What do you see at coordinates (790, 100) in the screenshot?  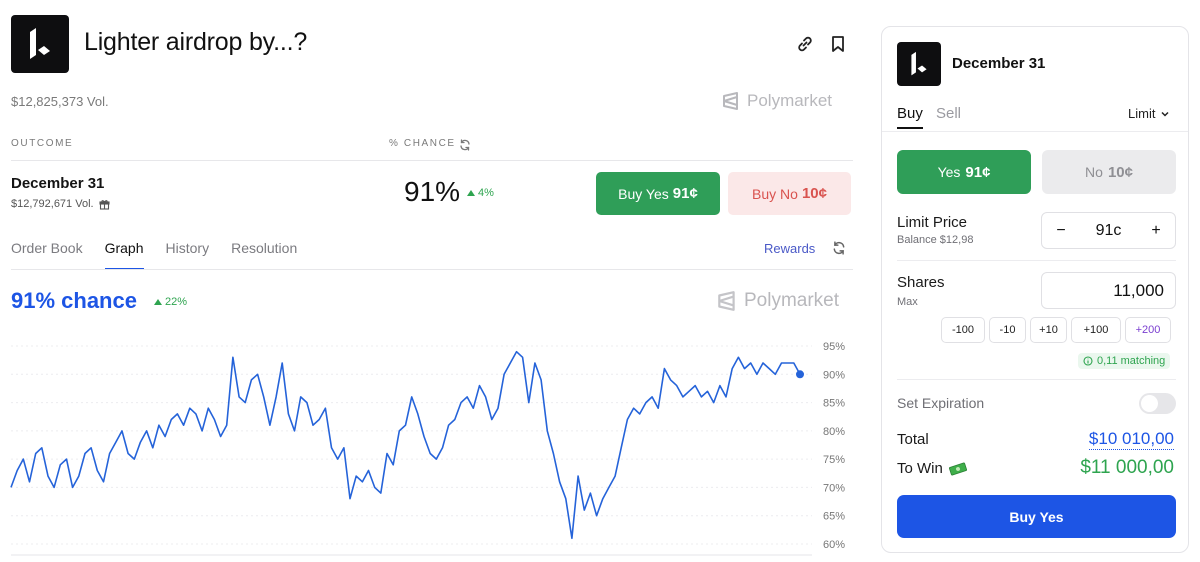 I see `polymarket-brand-label: Polymarket` at bounding box center [790, 100].